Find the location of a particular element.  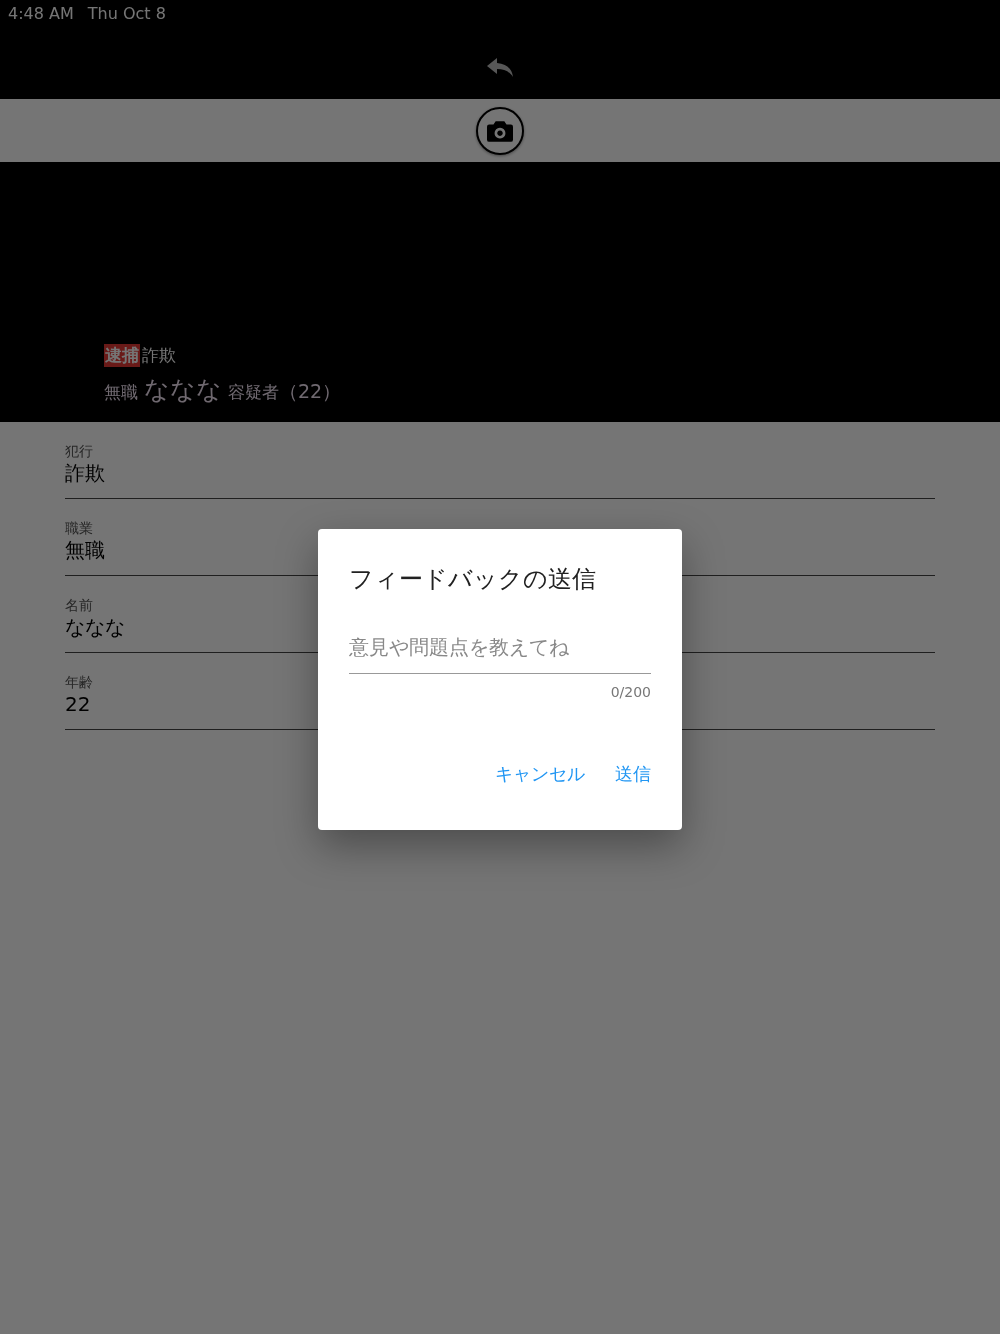

name-text: ななな is located at coordinates (183, 390).